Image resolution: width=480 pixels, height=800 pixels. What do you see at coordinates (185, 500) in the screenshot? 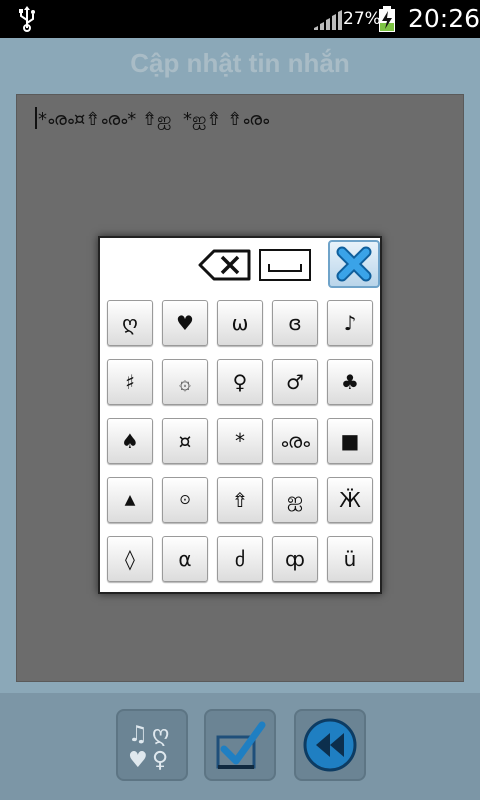
I see `symbol-key: ⊙` at bounding box center [185, 500].